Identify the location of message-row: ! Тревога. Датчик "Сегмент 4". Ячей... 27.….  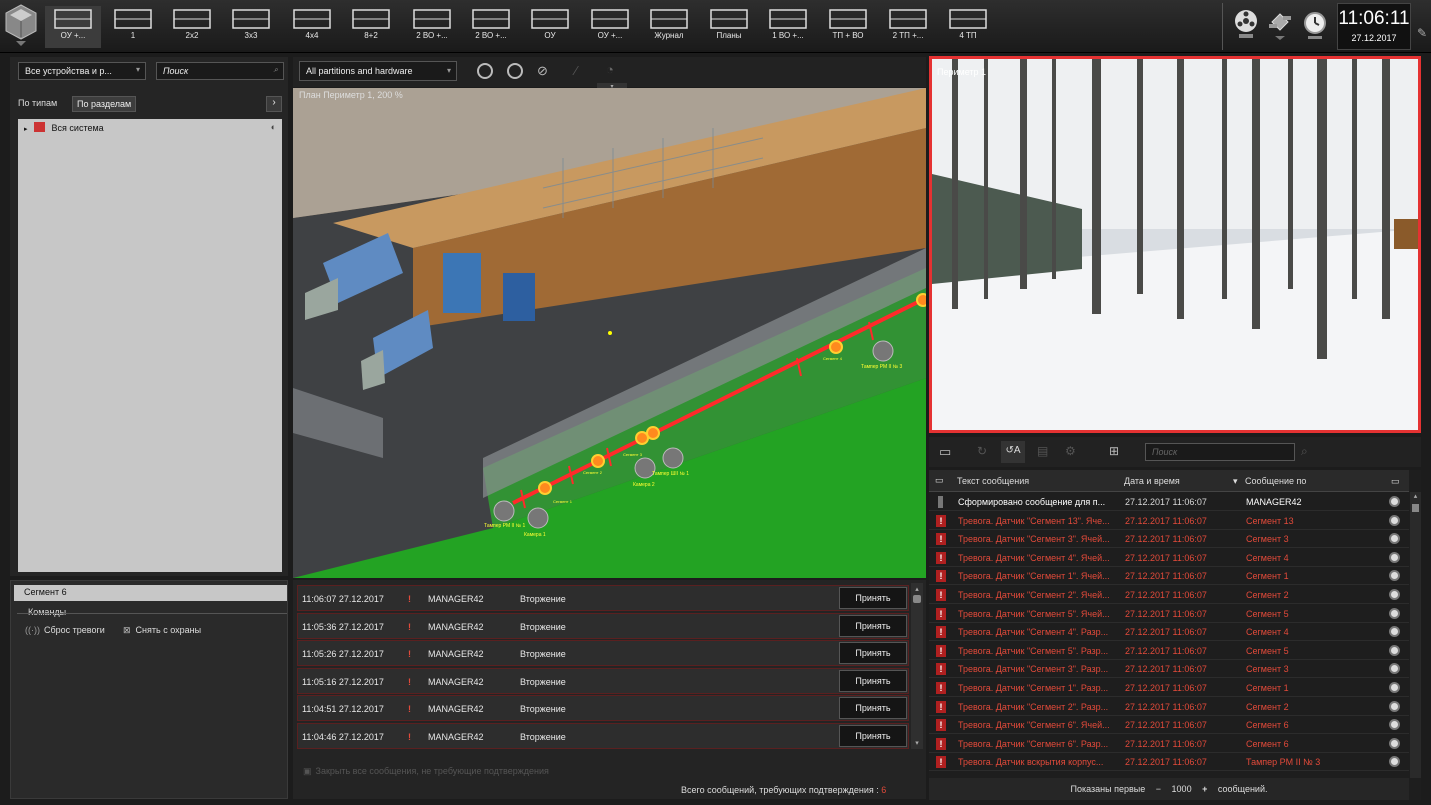
(1169, 558).